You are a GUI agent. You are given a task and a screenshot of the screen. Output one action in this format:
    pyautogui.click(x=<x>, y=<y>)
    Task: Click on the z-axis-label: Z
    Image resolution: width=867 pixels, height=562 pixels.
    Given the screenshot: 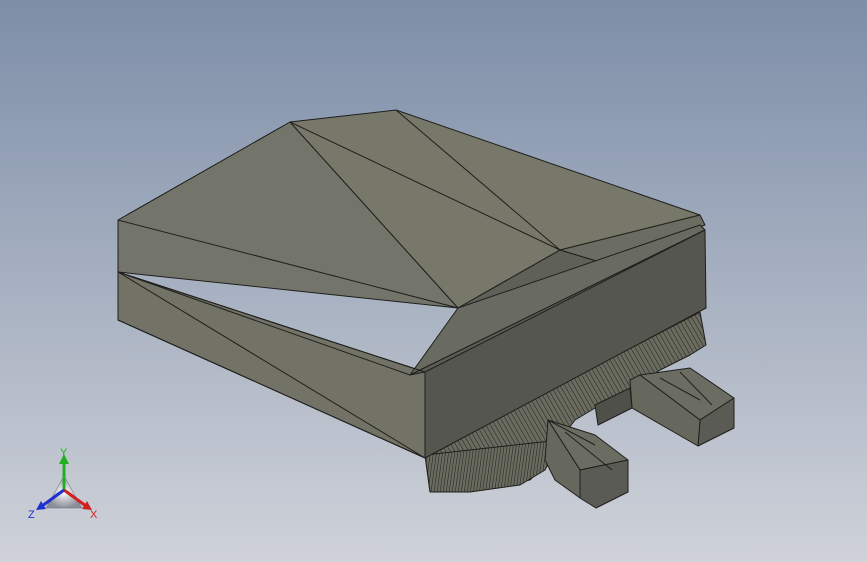 What is the action you would take?
    pyautogui.click(x=31, y=515)
    